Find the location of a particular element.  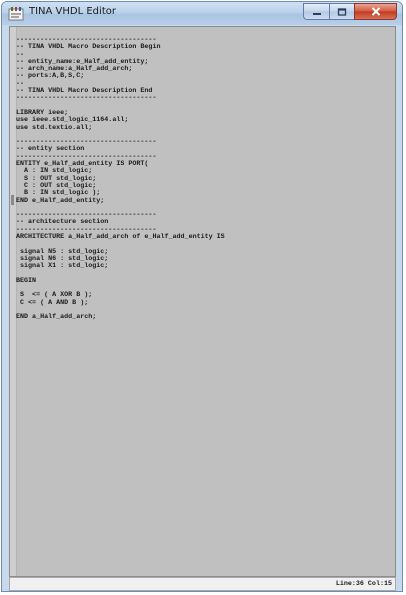

code-line: signal X1 : std_logic; is located at coordinates (62, 266).